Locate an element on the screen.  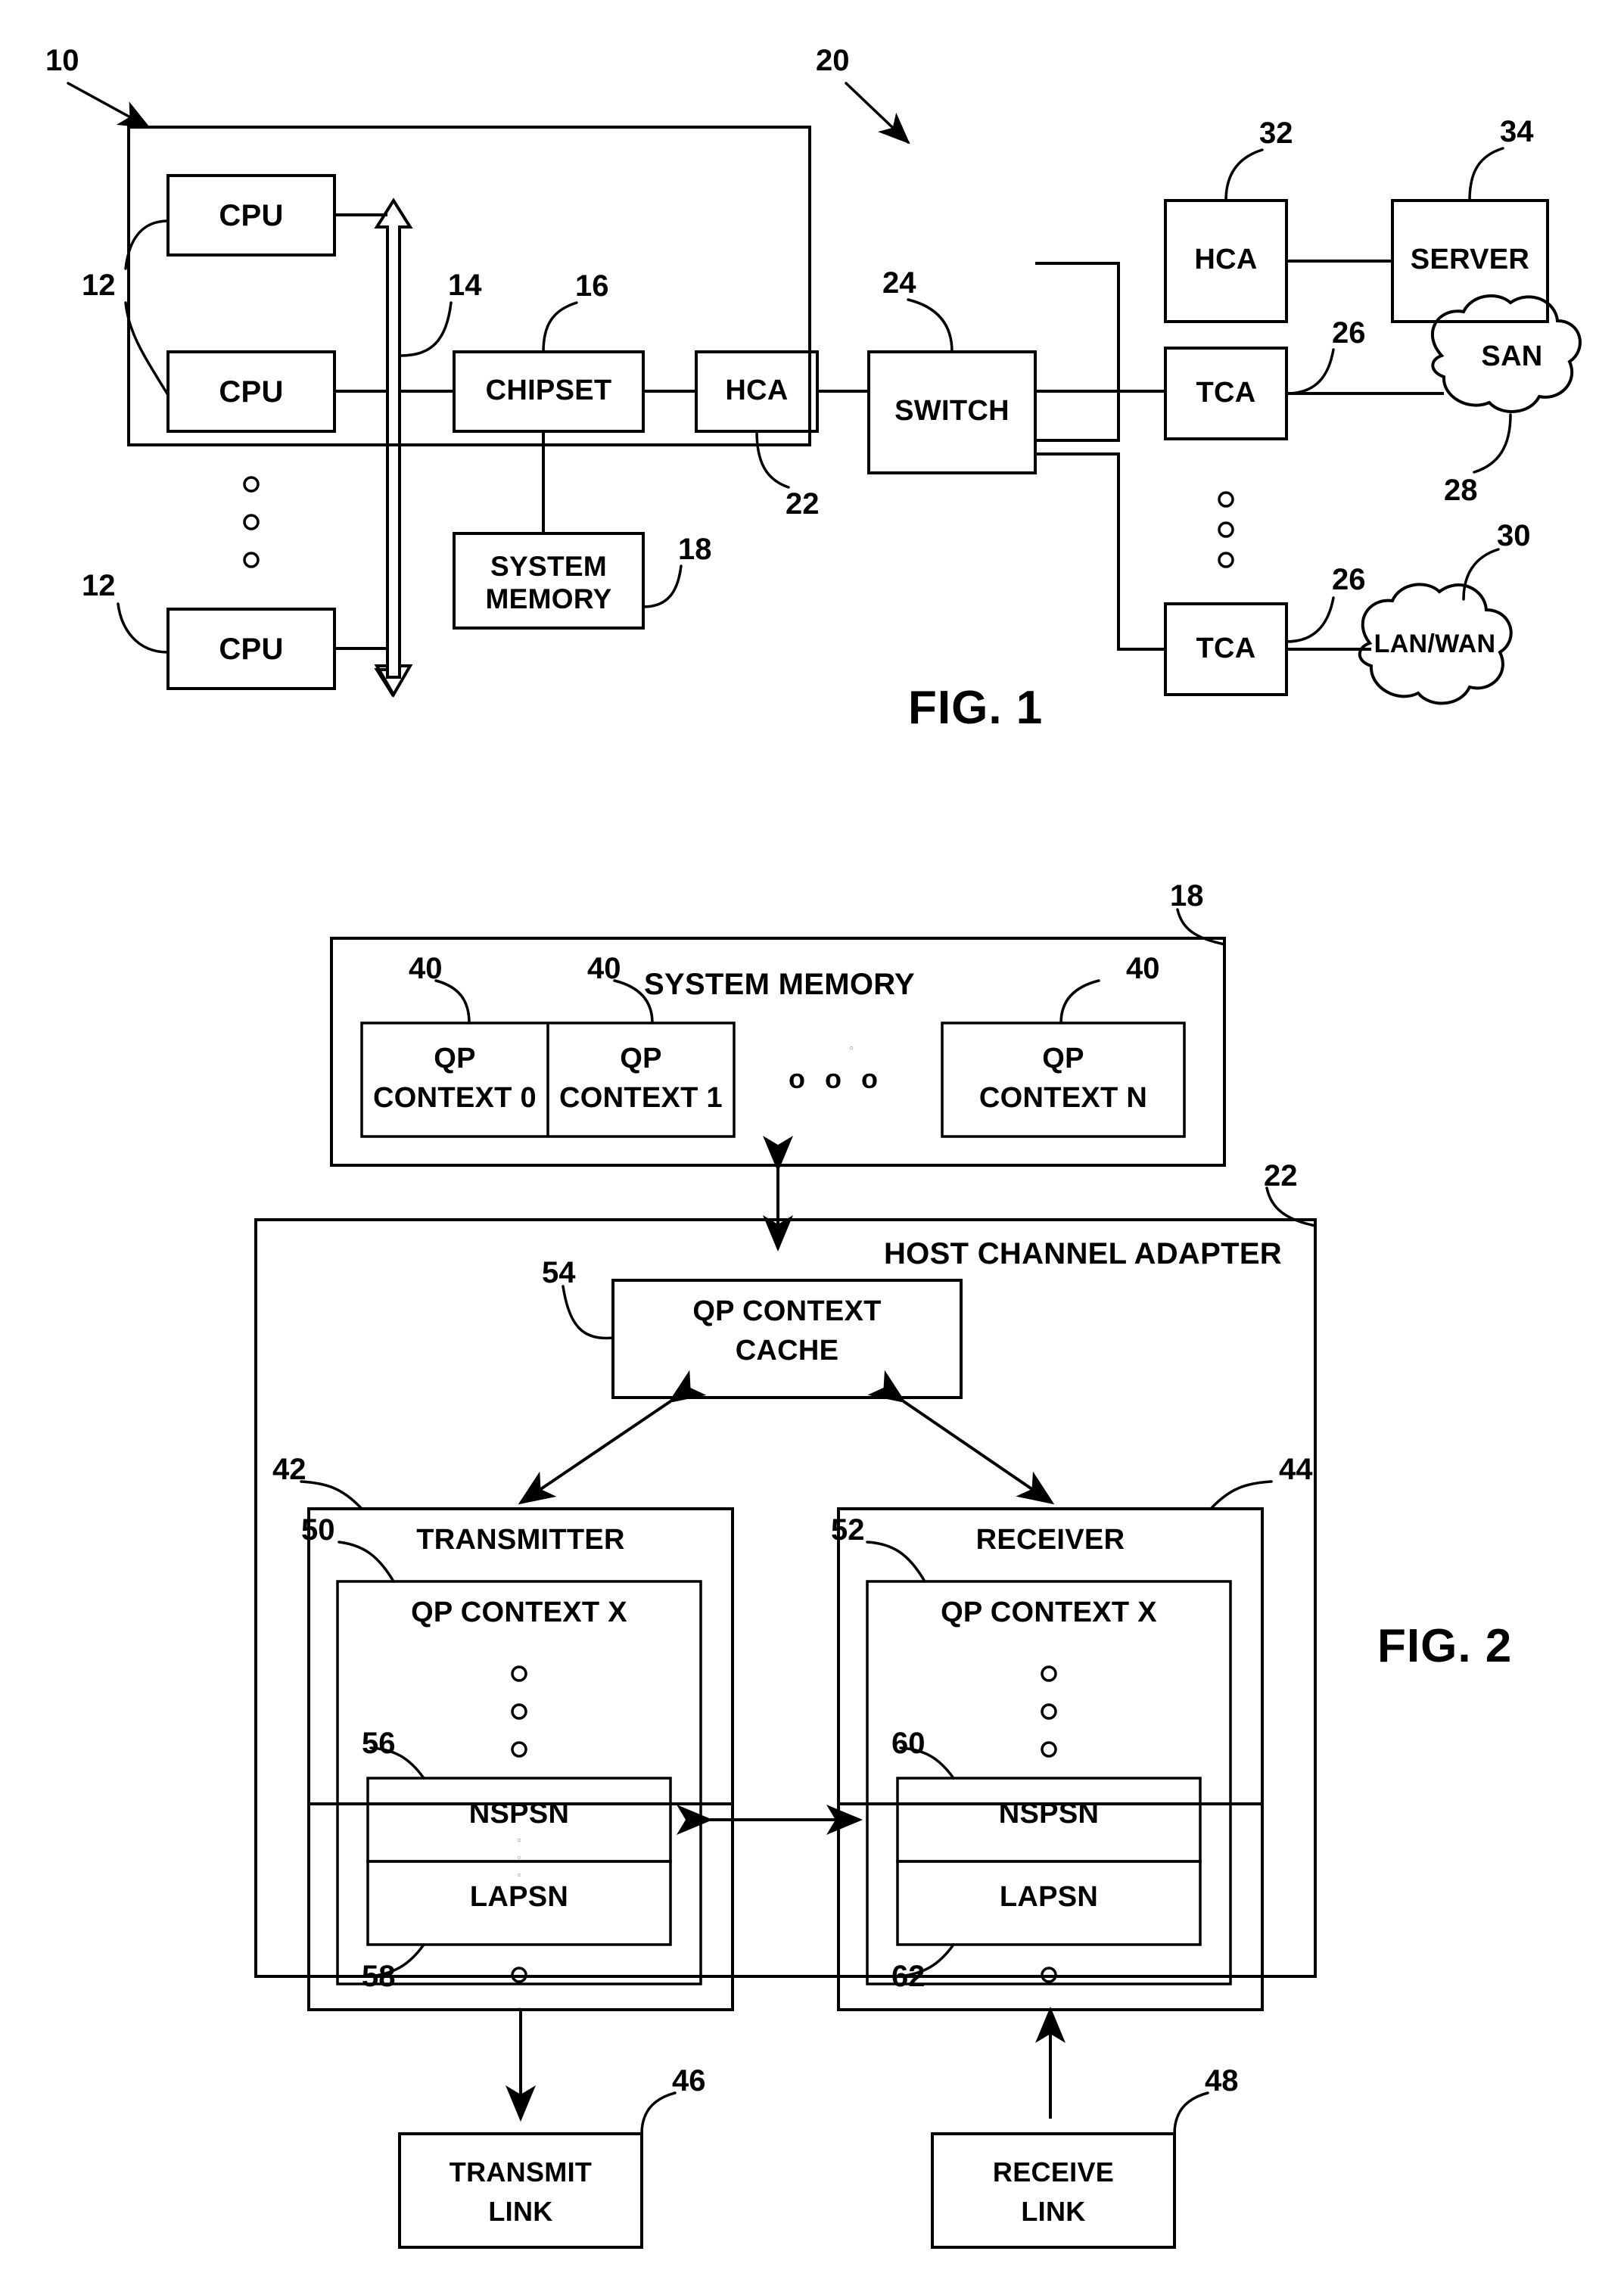
fig1-ref-12-bottom: 12 is located at coordinates (99, 585).